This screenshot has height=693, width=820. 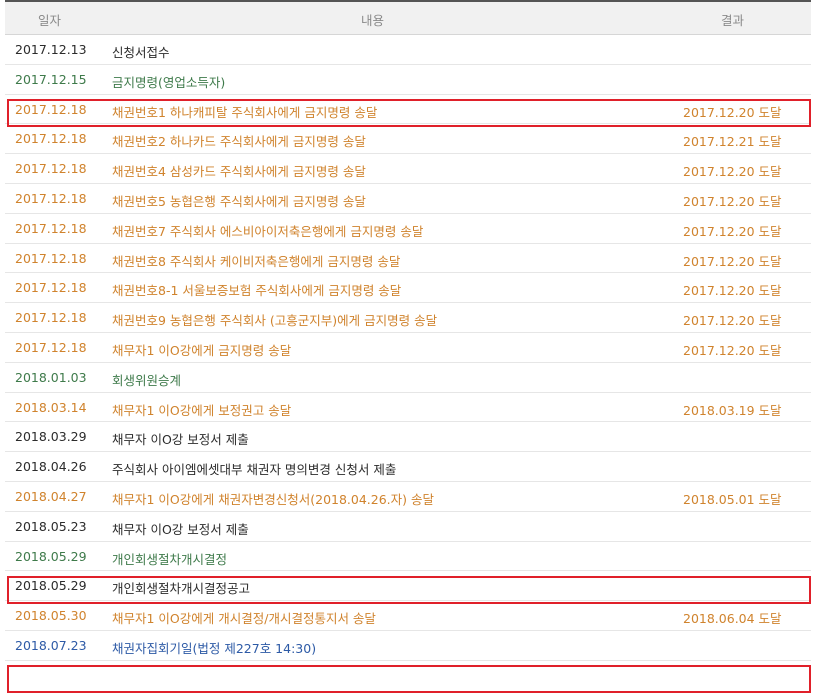 What do you see at coordinates (244, 619) in the screenshot?
I see `row-content: 채무자1 이O강에게 개시결정/개시결정통지서 송달` at bounding box center [244, 619].